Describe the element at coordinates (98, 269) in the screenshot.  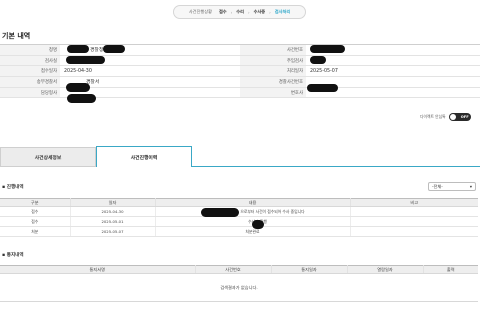
I see `column-header: 통지서명` at that location.